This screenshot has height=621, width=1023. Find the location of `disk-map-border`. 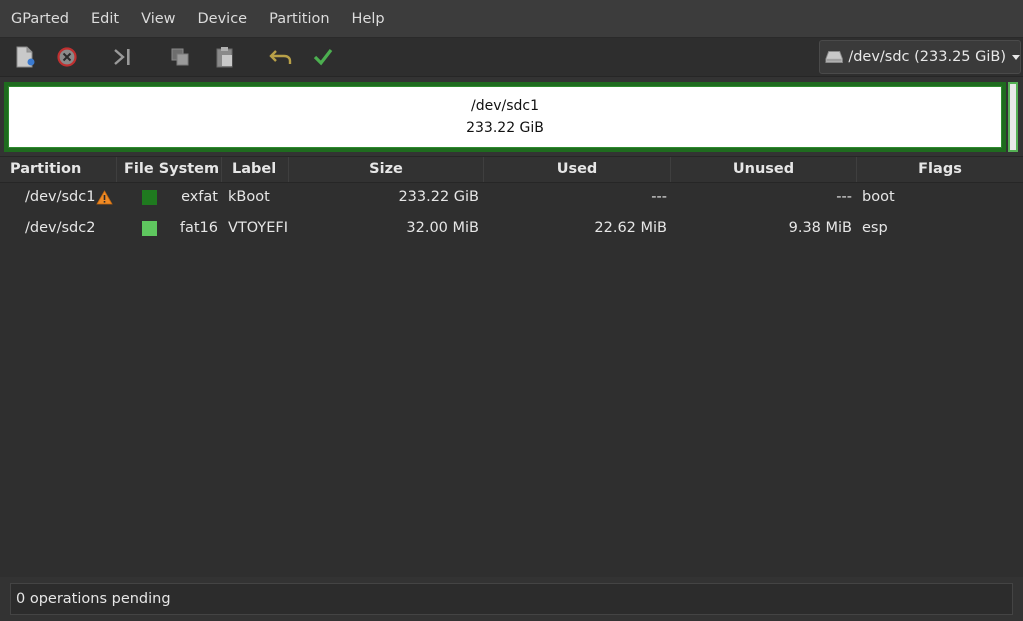

disk-map-border is located at coordinates (505, 117).